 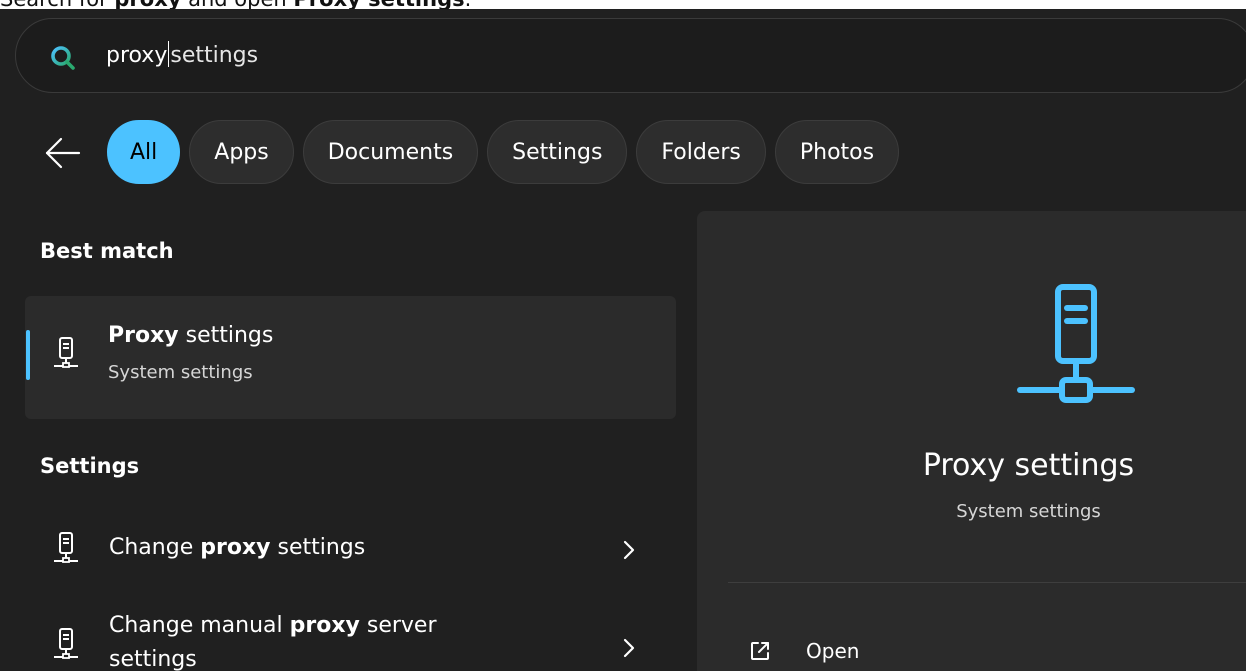 What do you see at coordinates (63, 153) in the screenshot?
I see `back-arrow-icon` at bounding box center [63, 153].